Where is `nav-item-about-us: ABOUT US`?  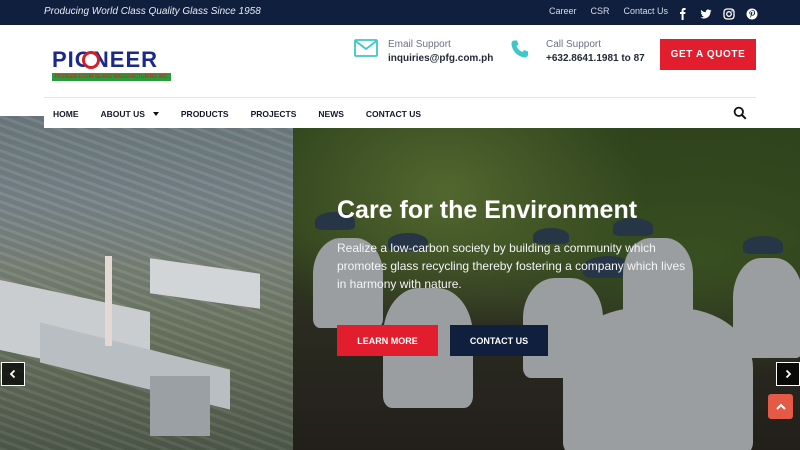 nav-item-about-us: ABOUT US is located at coordinates (130, 114).